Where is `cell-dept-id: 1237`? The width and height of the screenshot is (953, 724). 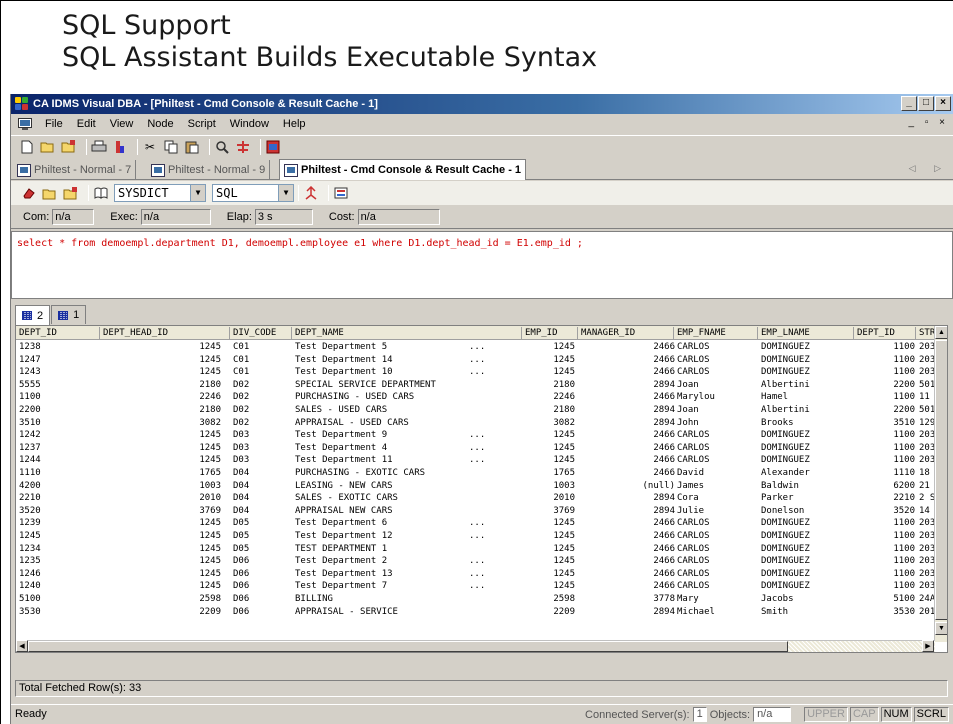 cell-dept-id: 1237 is located at coordinates (58, 448).